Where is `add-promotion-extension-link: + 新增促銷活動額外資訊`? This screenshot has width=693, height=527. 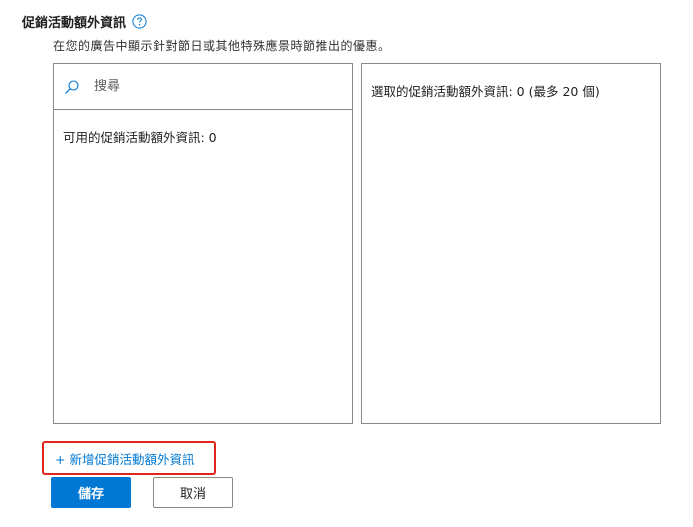 add-promotion-extension-link: + 新增促銷活動額外資訊 is located at coordinates (124, 458).